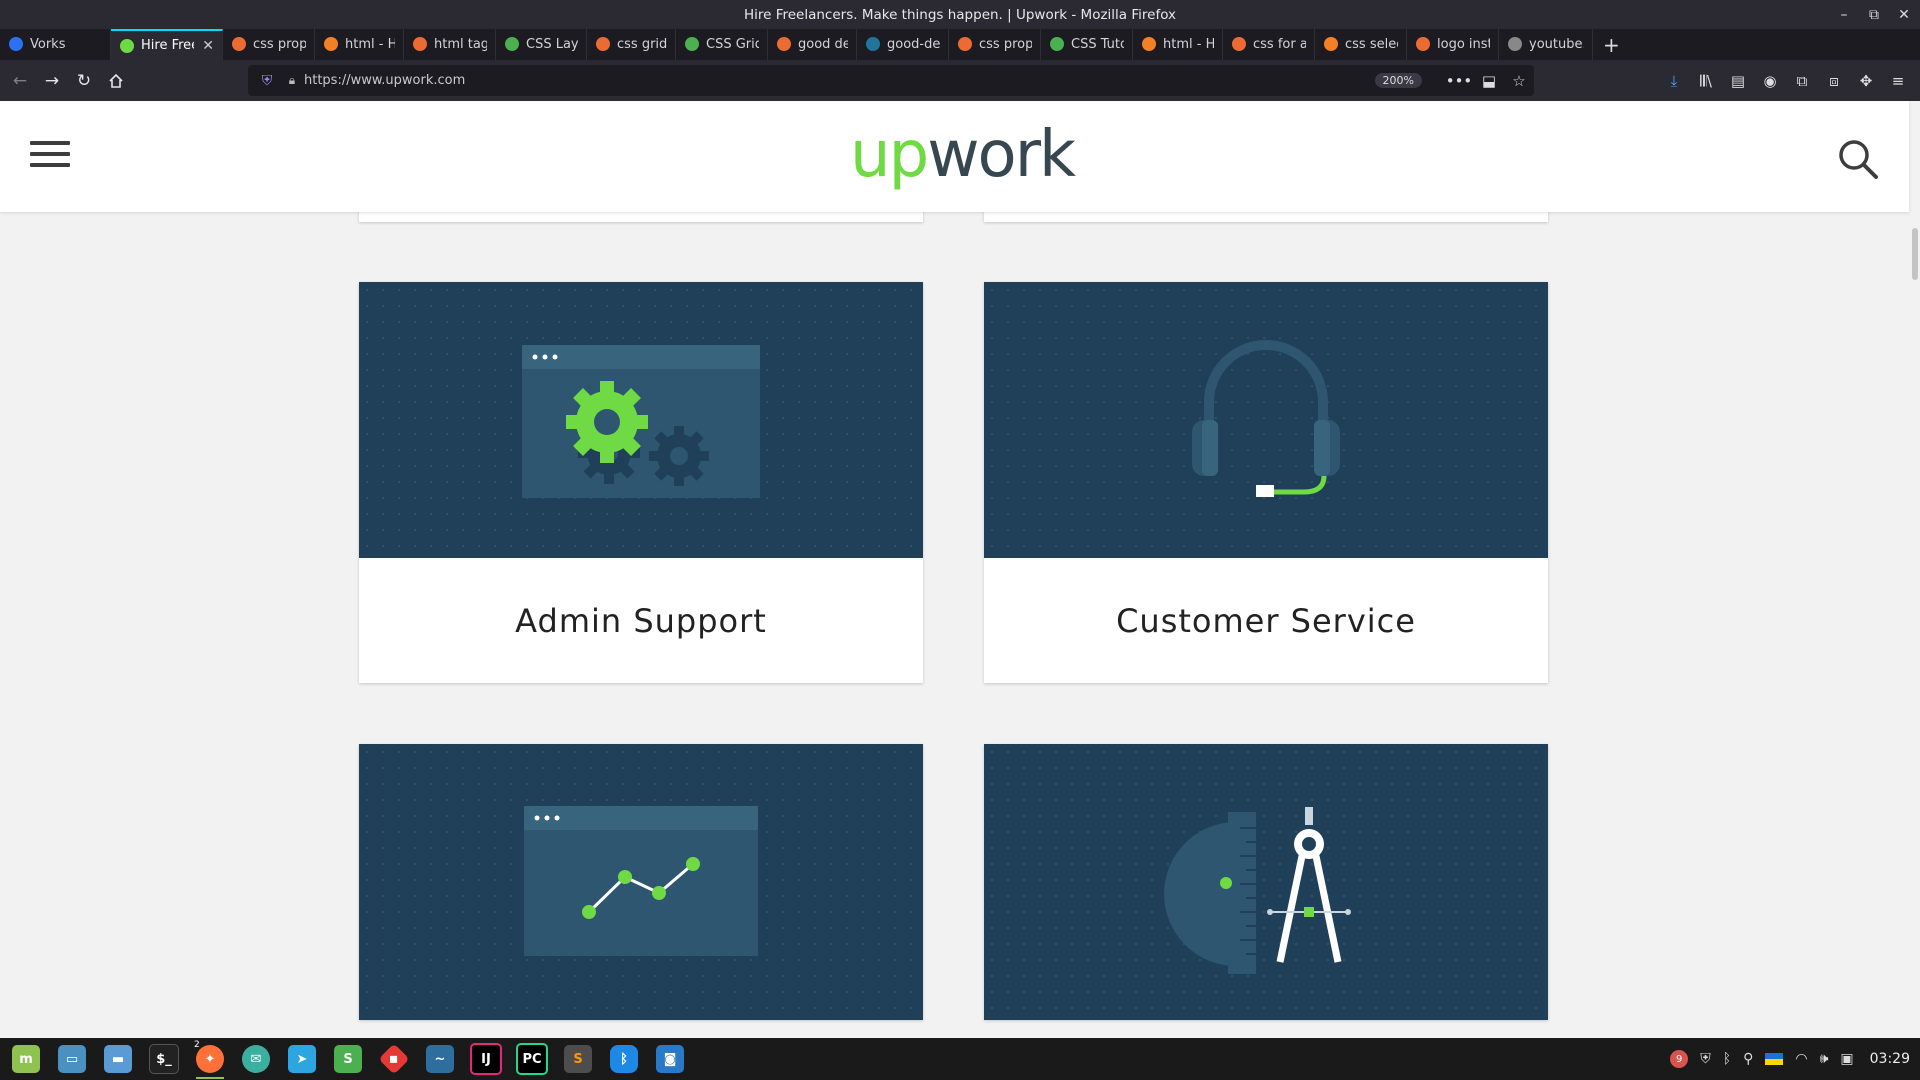 This screenshot has height=1080, width=1920. I want to click on category-card-data-analytics, so click(641, 882).